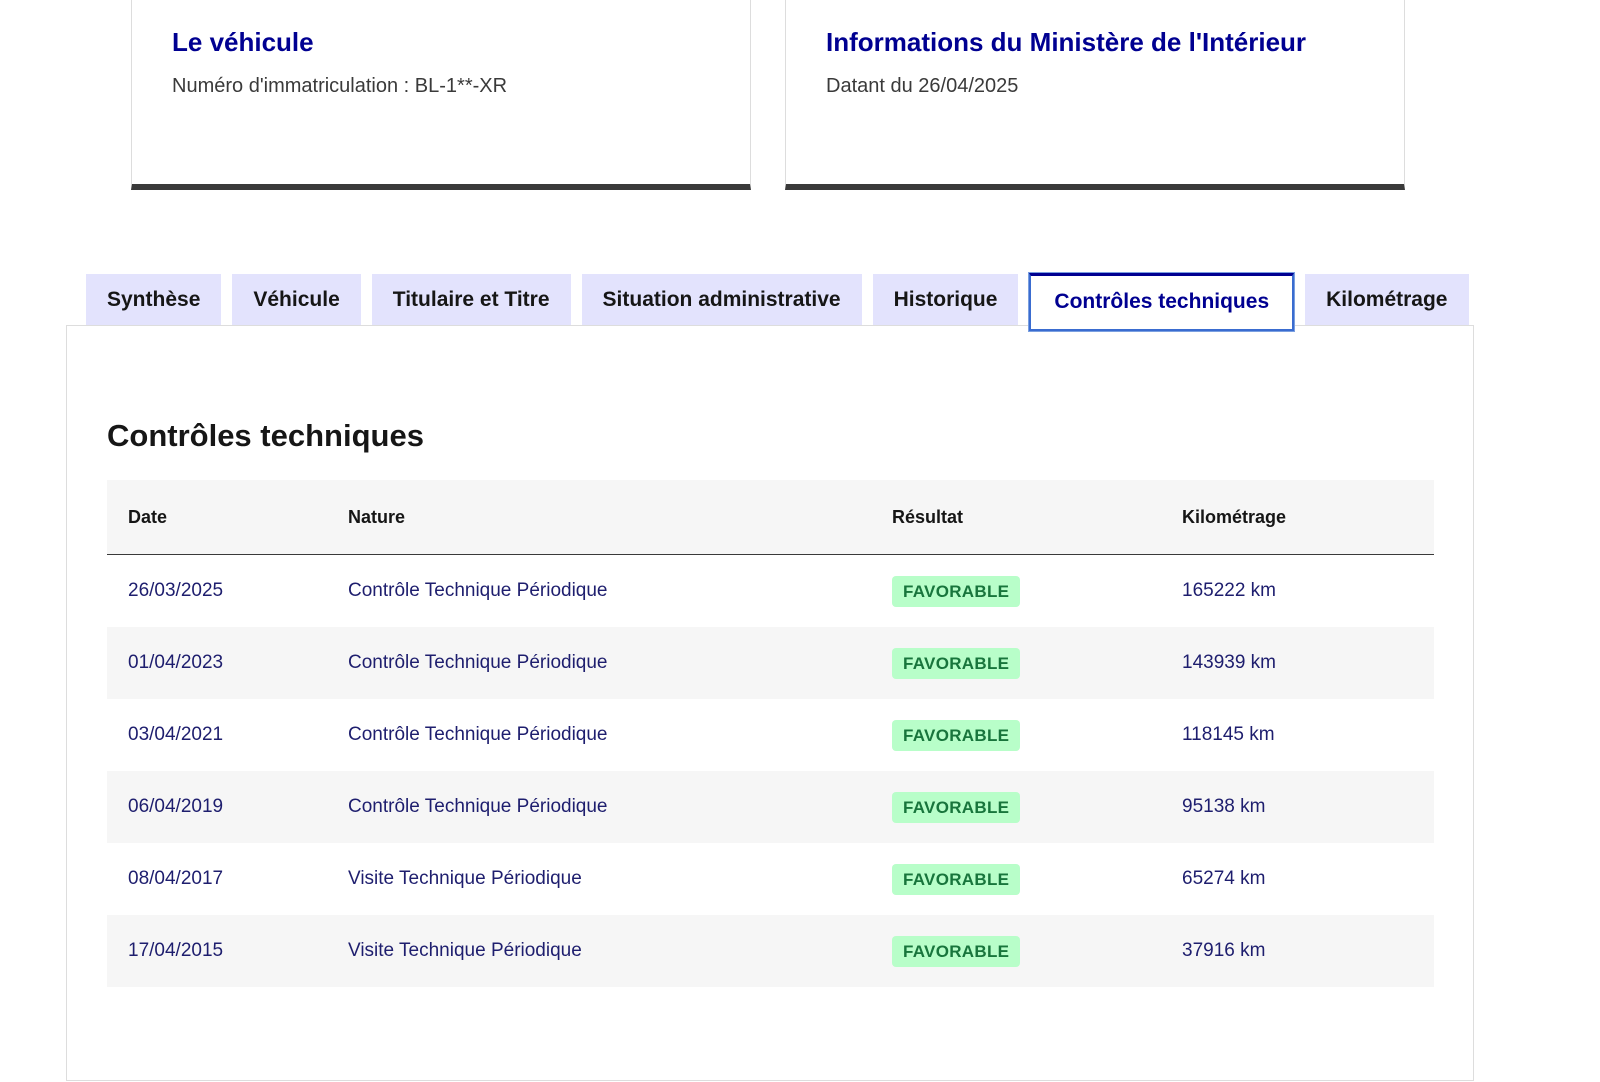 Image resolution: width=1600 pixels, height=1082 pixels. I want to click on cell-km: 165222 km, so click(1229, 590).